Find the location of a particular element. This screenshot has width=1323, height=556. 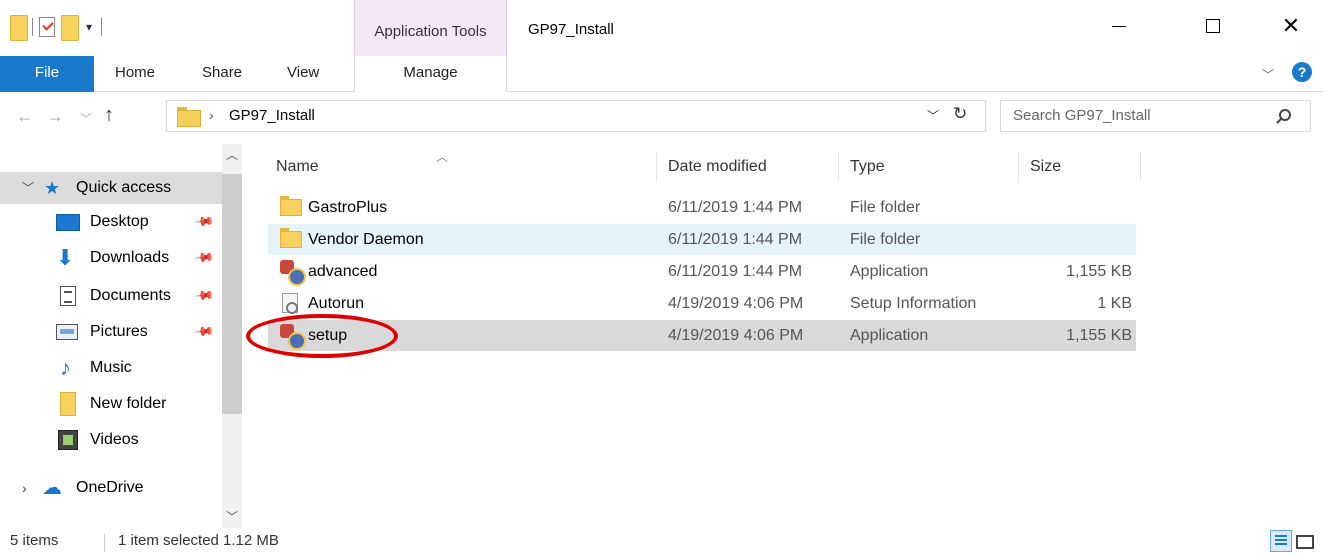

breadcrumb-current-folder: GP97_Install is located at coordinates (272, 115).